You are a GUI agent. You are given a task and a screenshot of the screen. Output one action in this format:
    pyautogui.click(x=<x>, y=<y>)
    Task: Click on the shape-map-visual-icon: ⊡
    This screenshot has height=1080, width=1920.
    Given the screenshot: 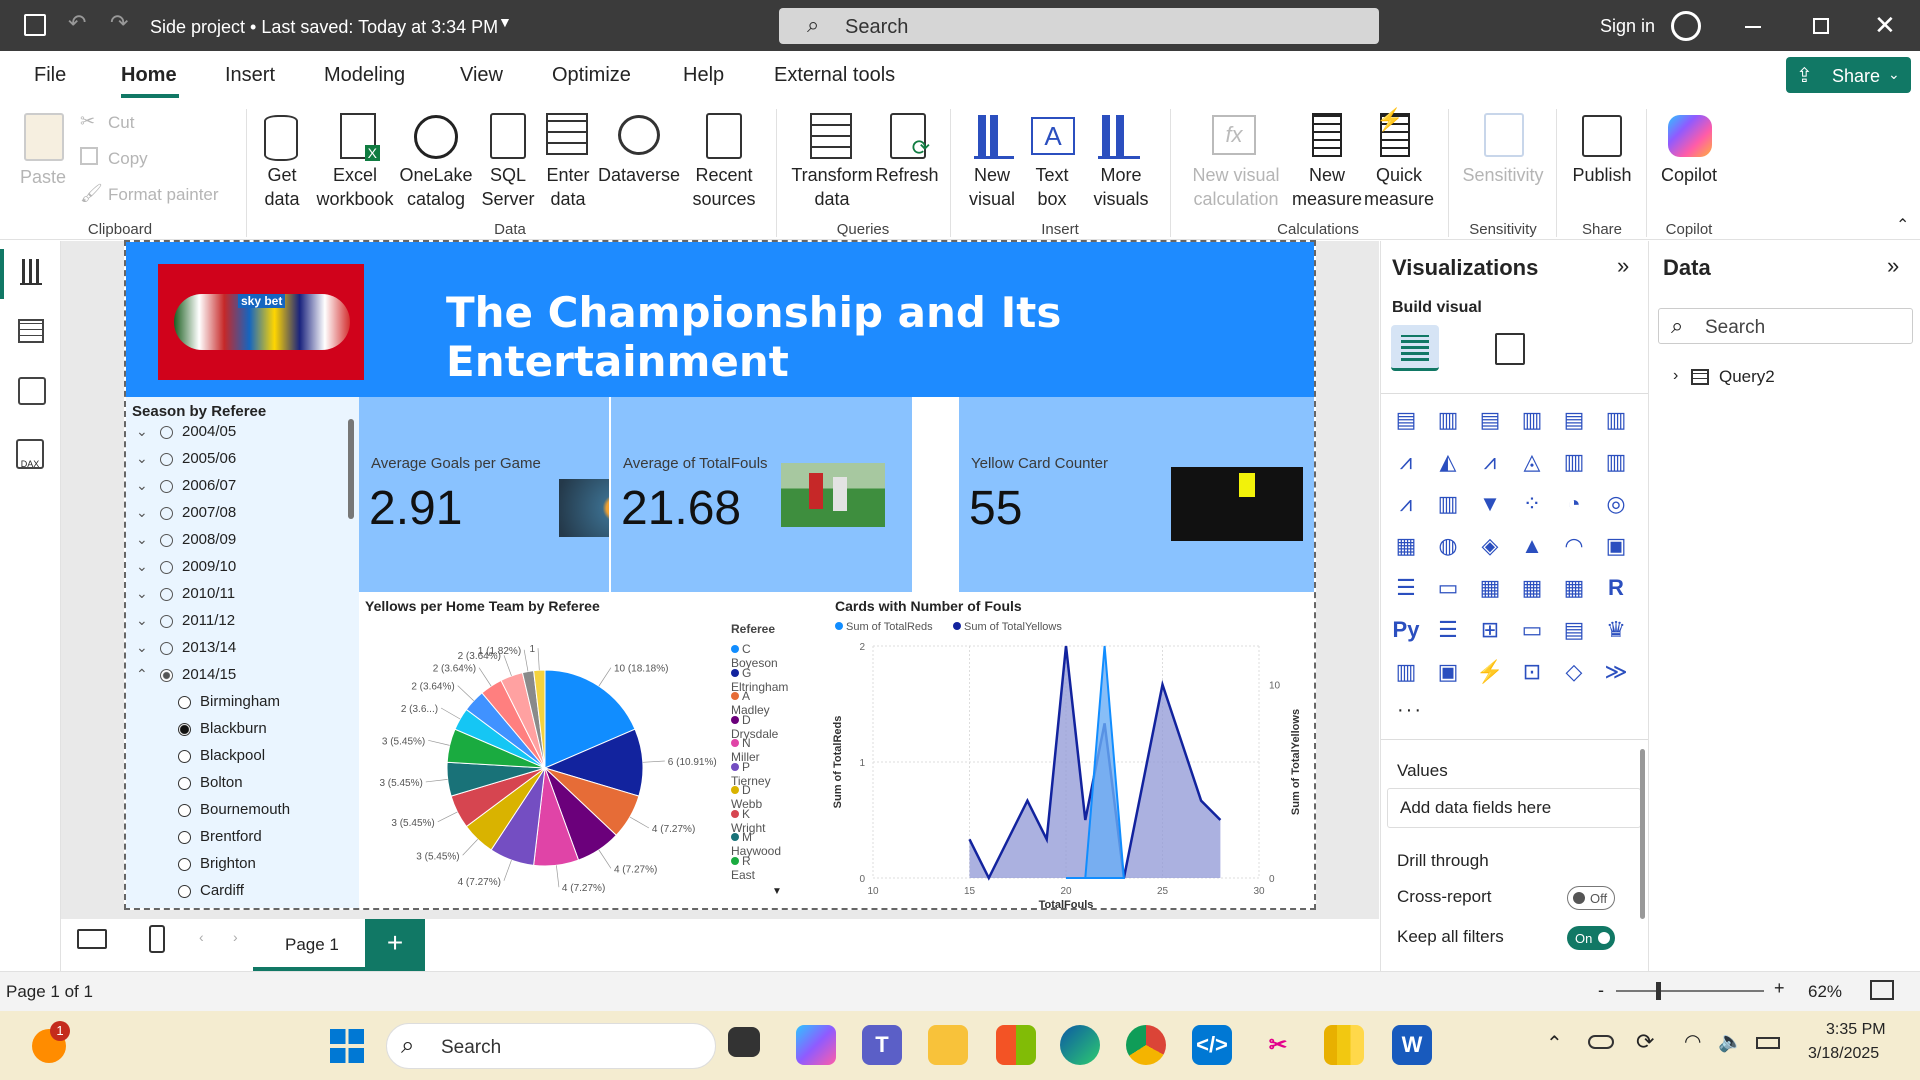 What is the action you would take?
    pyautogui.click(x=1532, y=672)
    